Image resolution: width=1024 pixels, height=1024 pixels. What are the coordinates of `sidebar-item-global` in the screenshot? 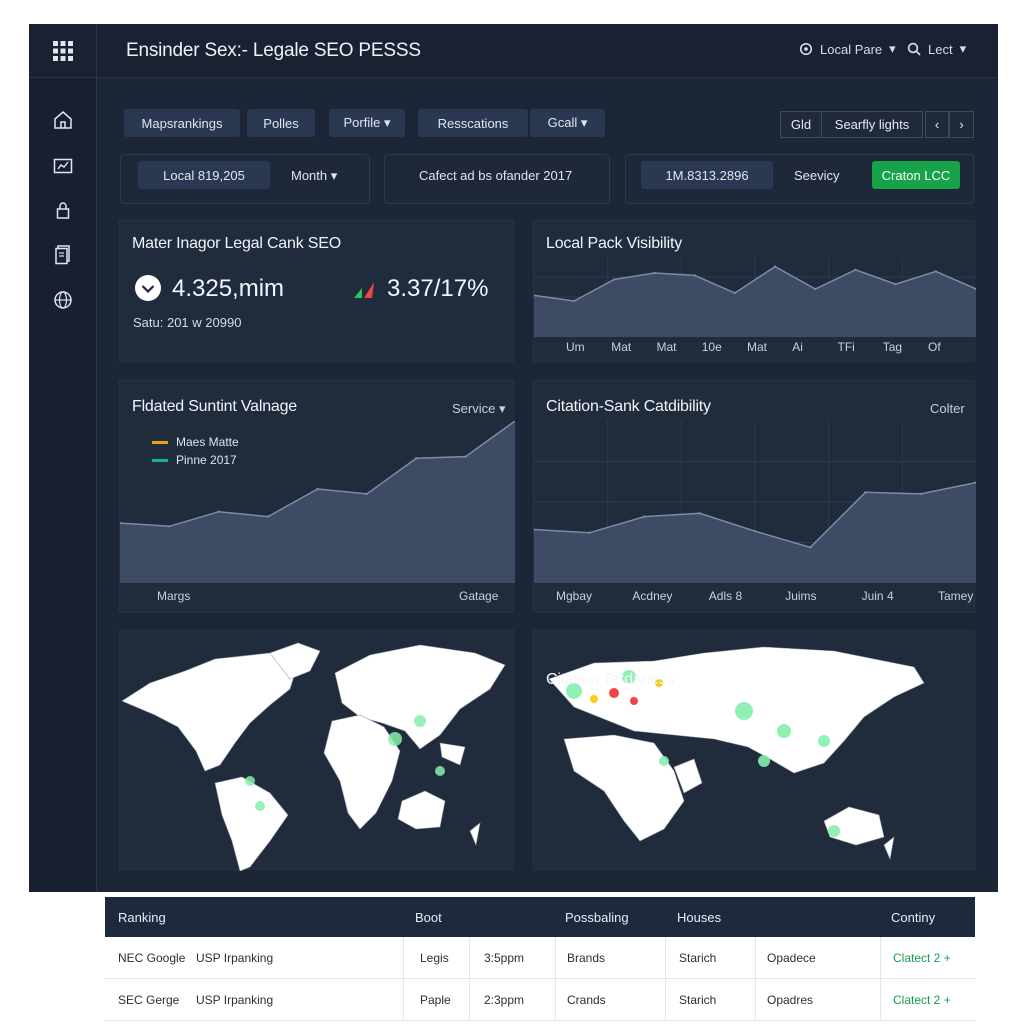 It's located at (63, 300).